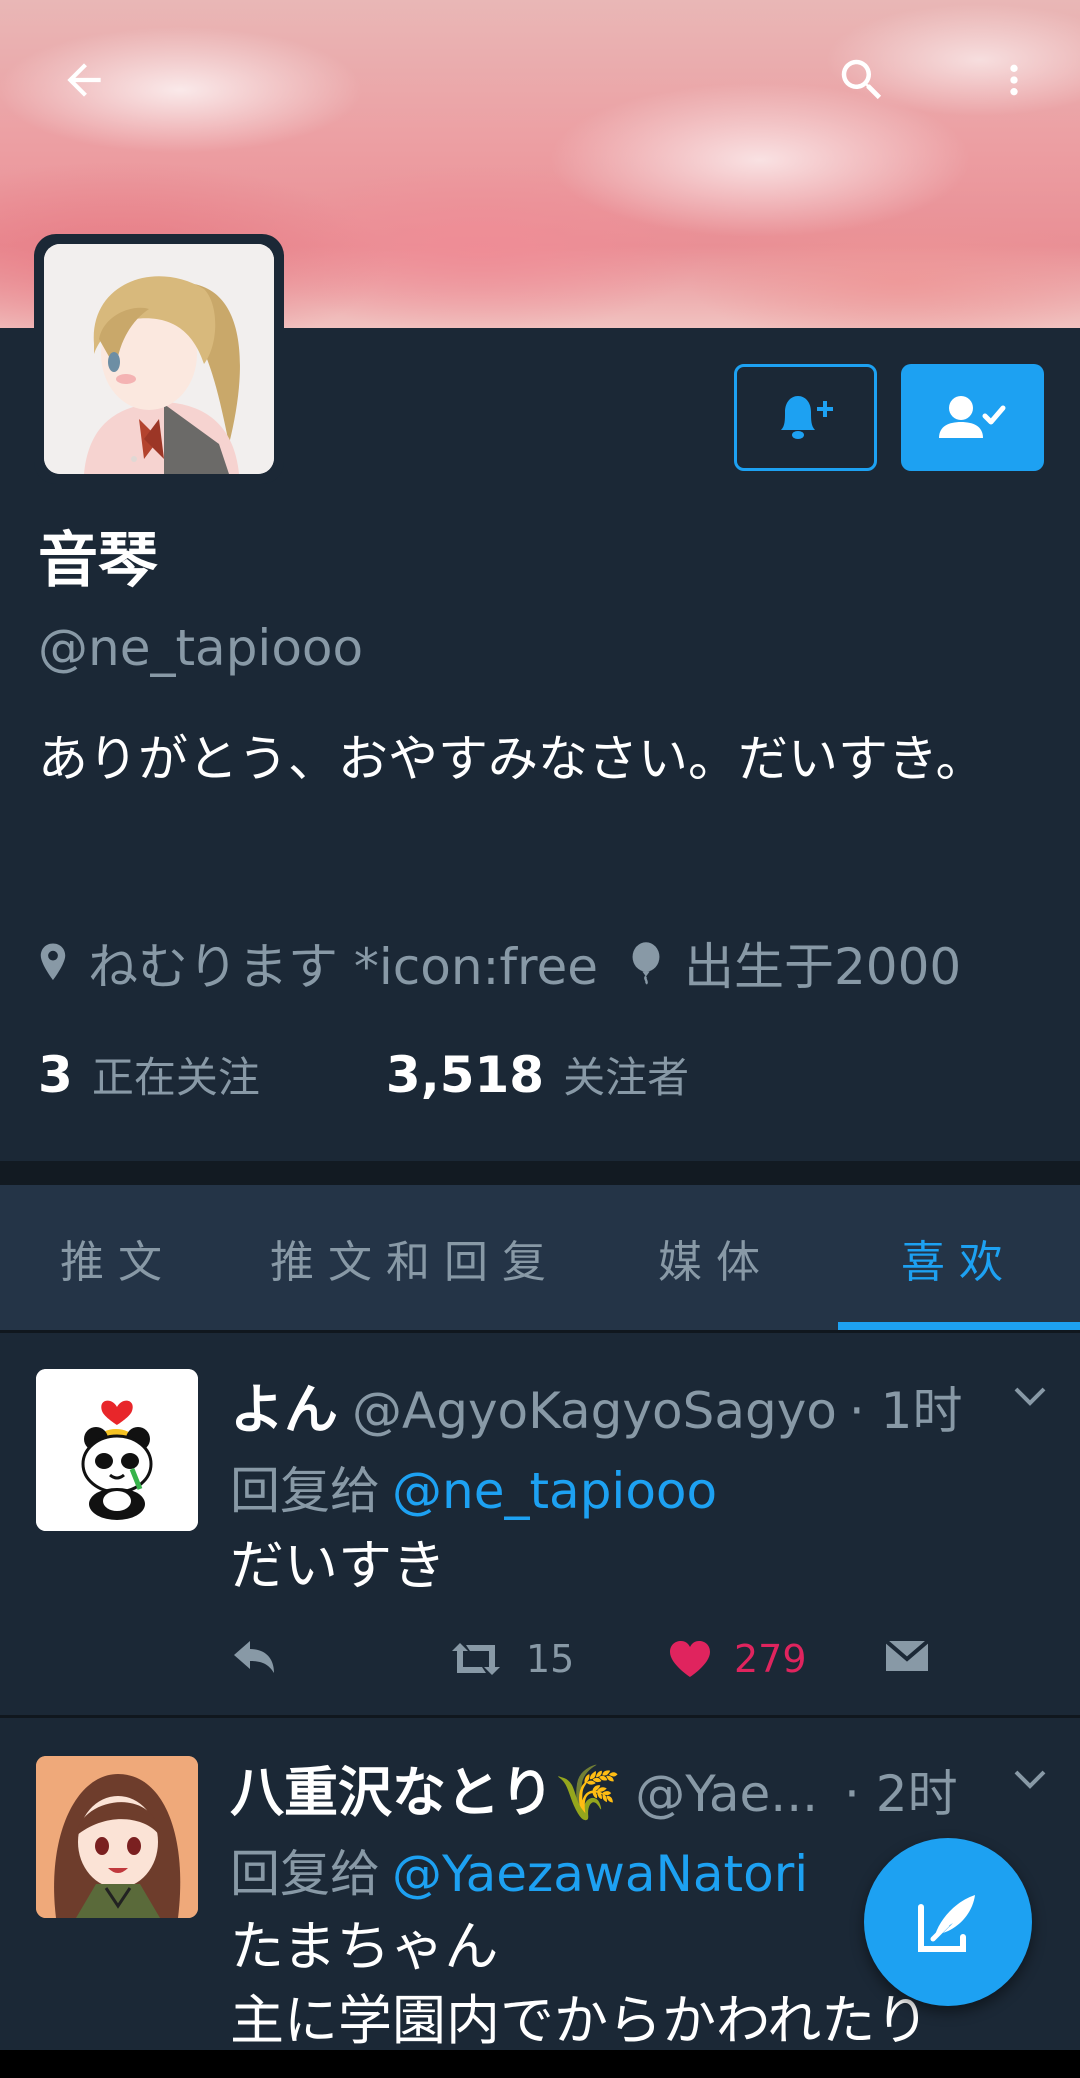  Describe the element at coordinates (901, 1794) in the screenshot. I see `tweet-time: · 2时` at that location.